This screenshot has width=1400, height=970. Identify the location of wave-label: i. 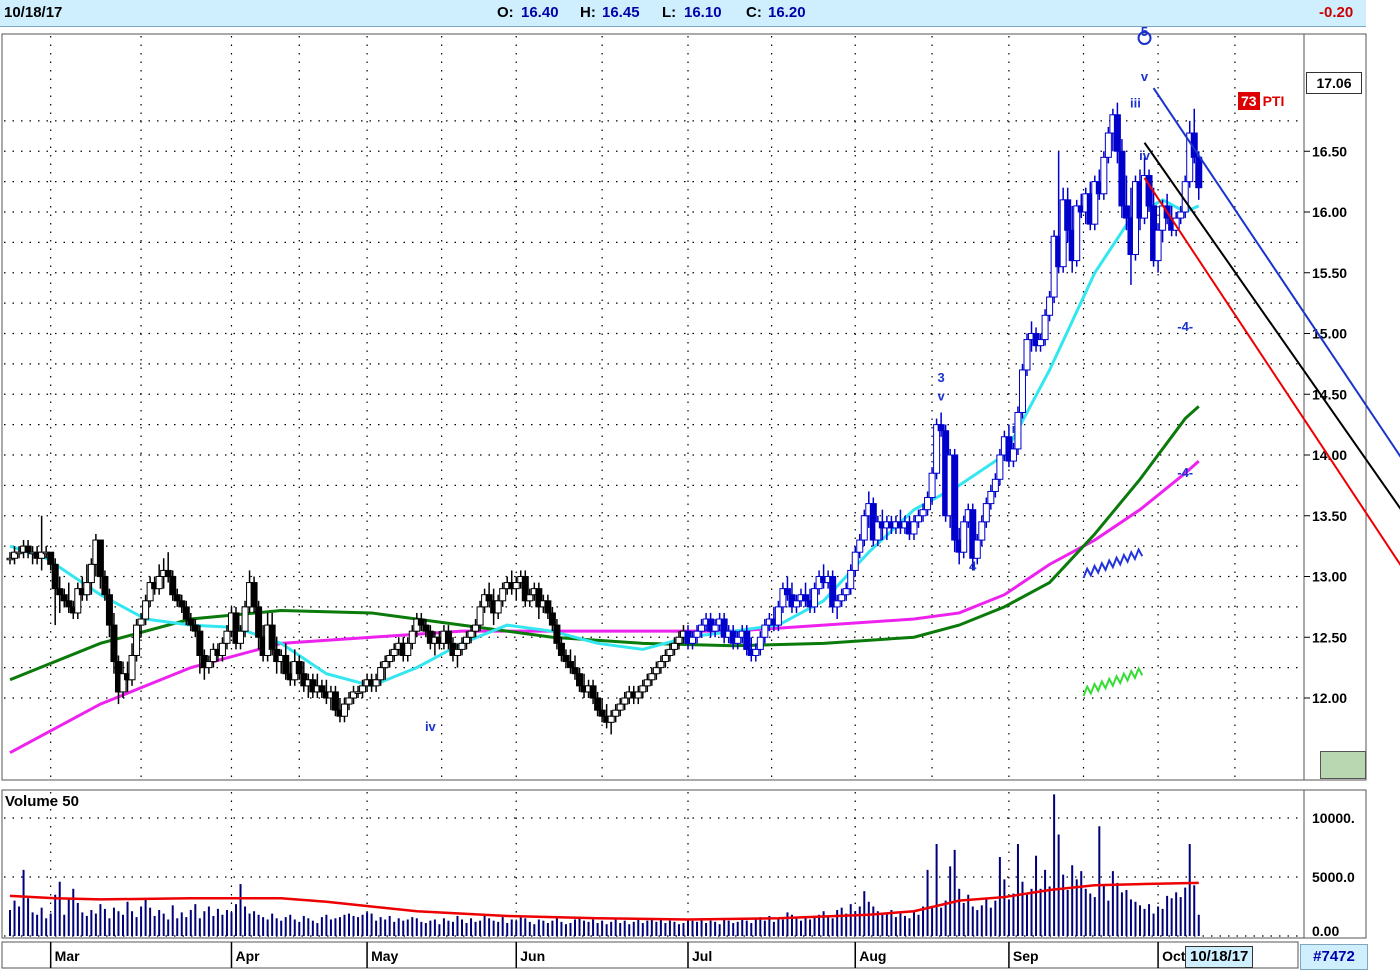
(1014, 428).